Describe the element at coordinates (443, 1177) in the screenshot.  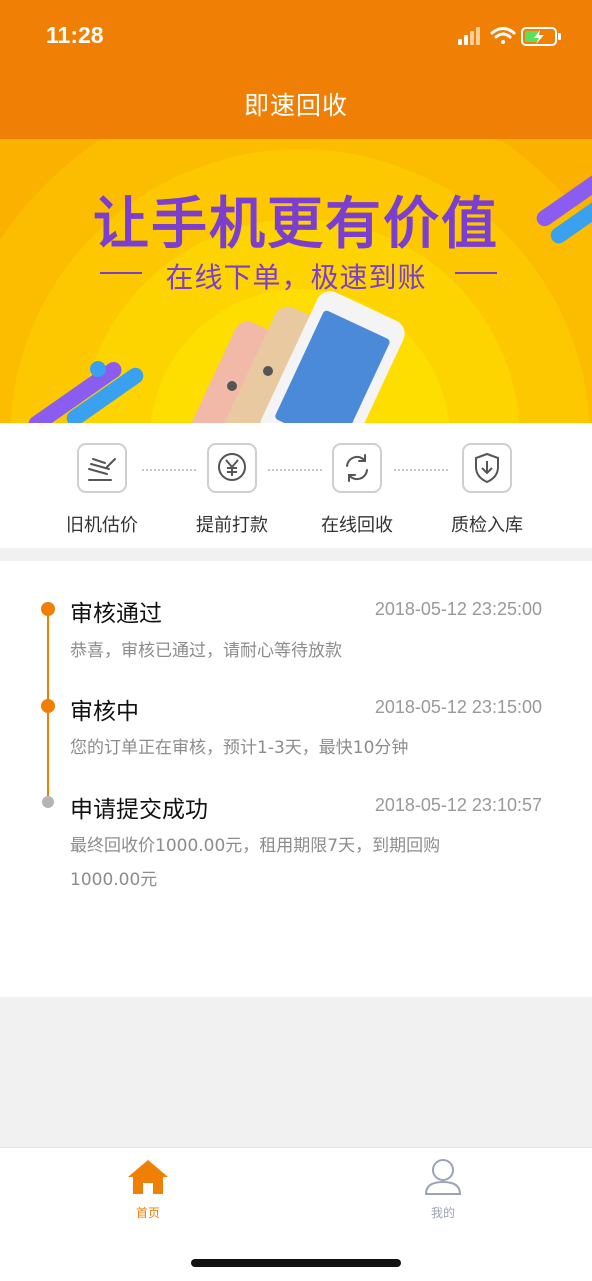
I see `user-icon` at that location.